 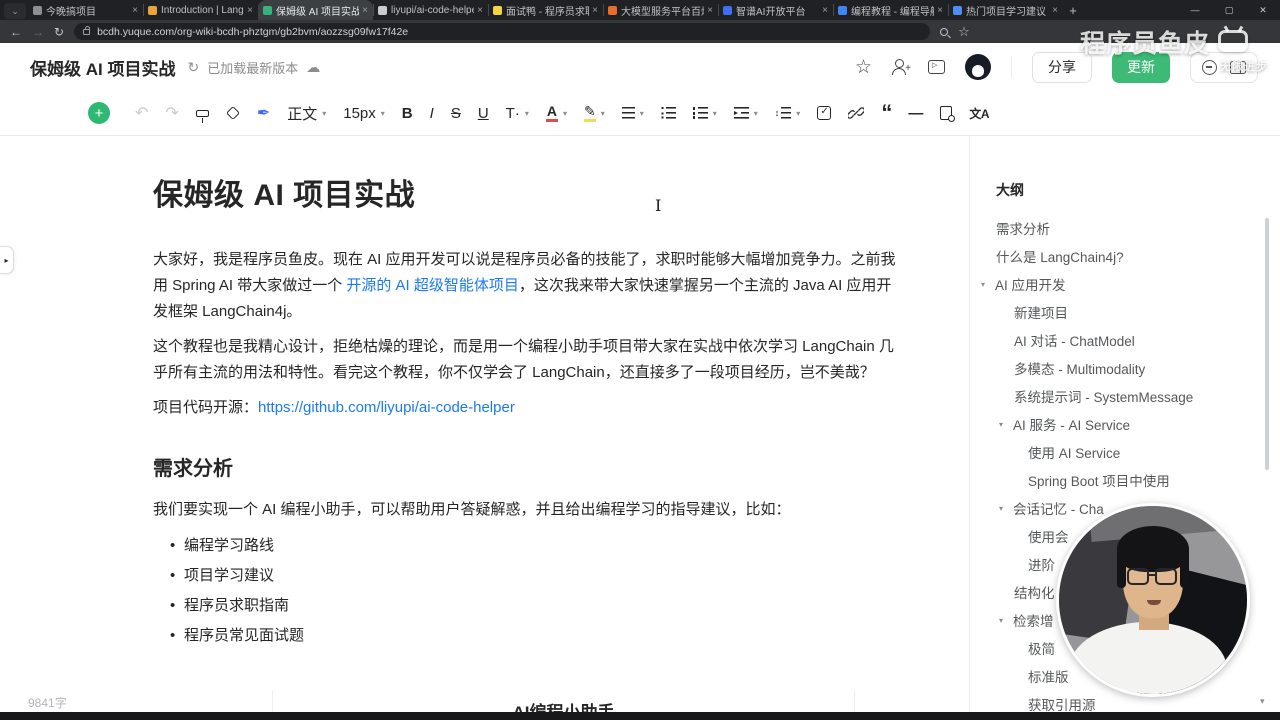 What do you see at coordinates (202, 116) in the screenshot?
I see `format-painter-icon` at bounding box center [202, 116].